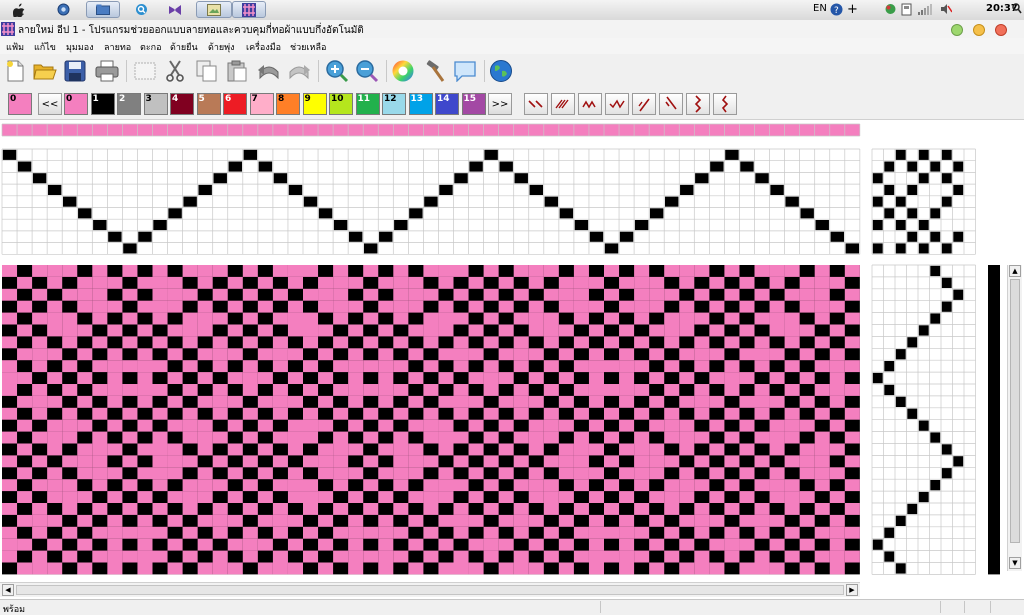 Image resolution: width=1024 pixels, height=616 pixels. I want to click on open-folder-icon, so click(45, 71).